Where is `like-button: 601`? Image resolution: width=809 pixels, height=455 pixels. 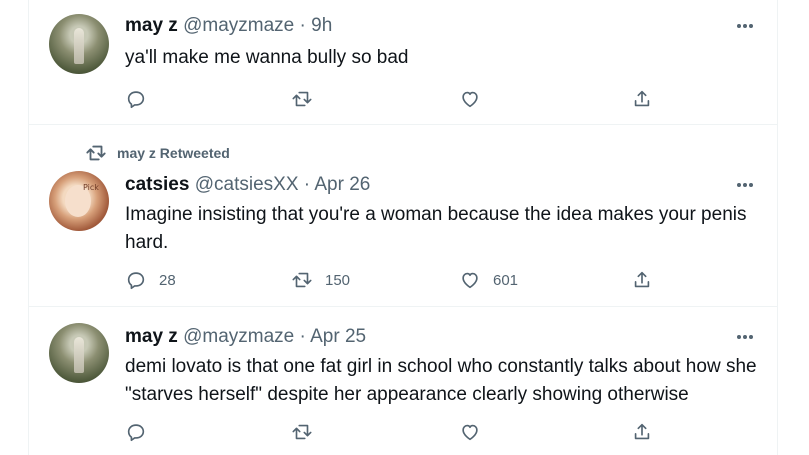
like-button: 601 is located at coordinates (488, 280).